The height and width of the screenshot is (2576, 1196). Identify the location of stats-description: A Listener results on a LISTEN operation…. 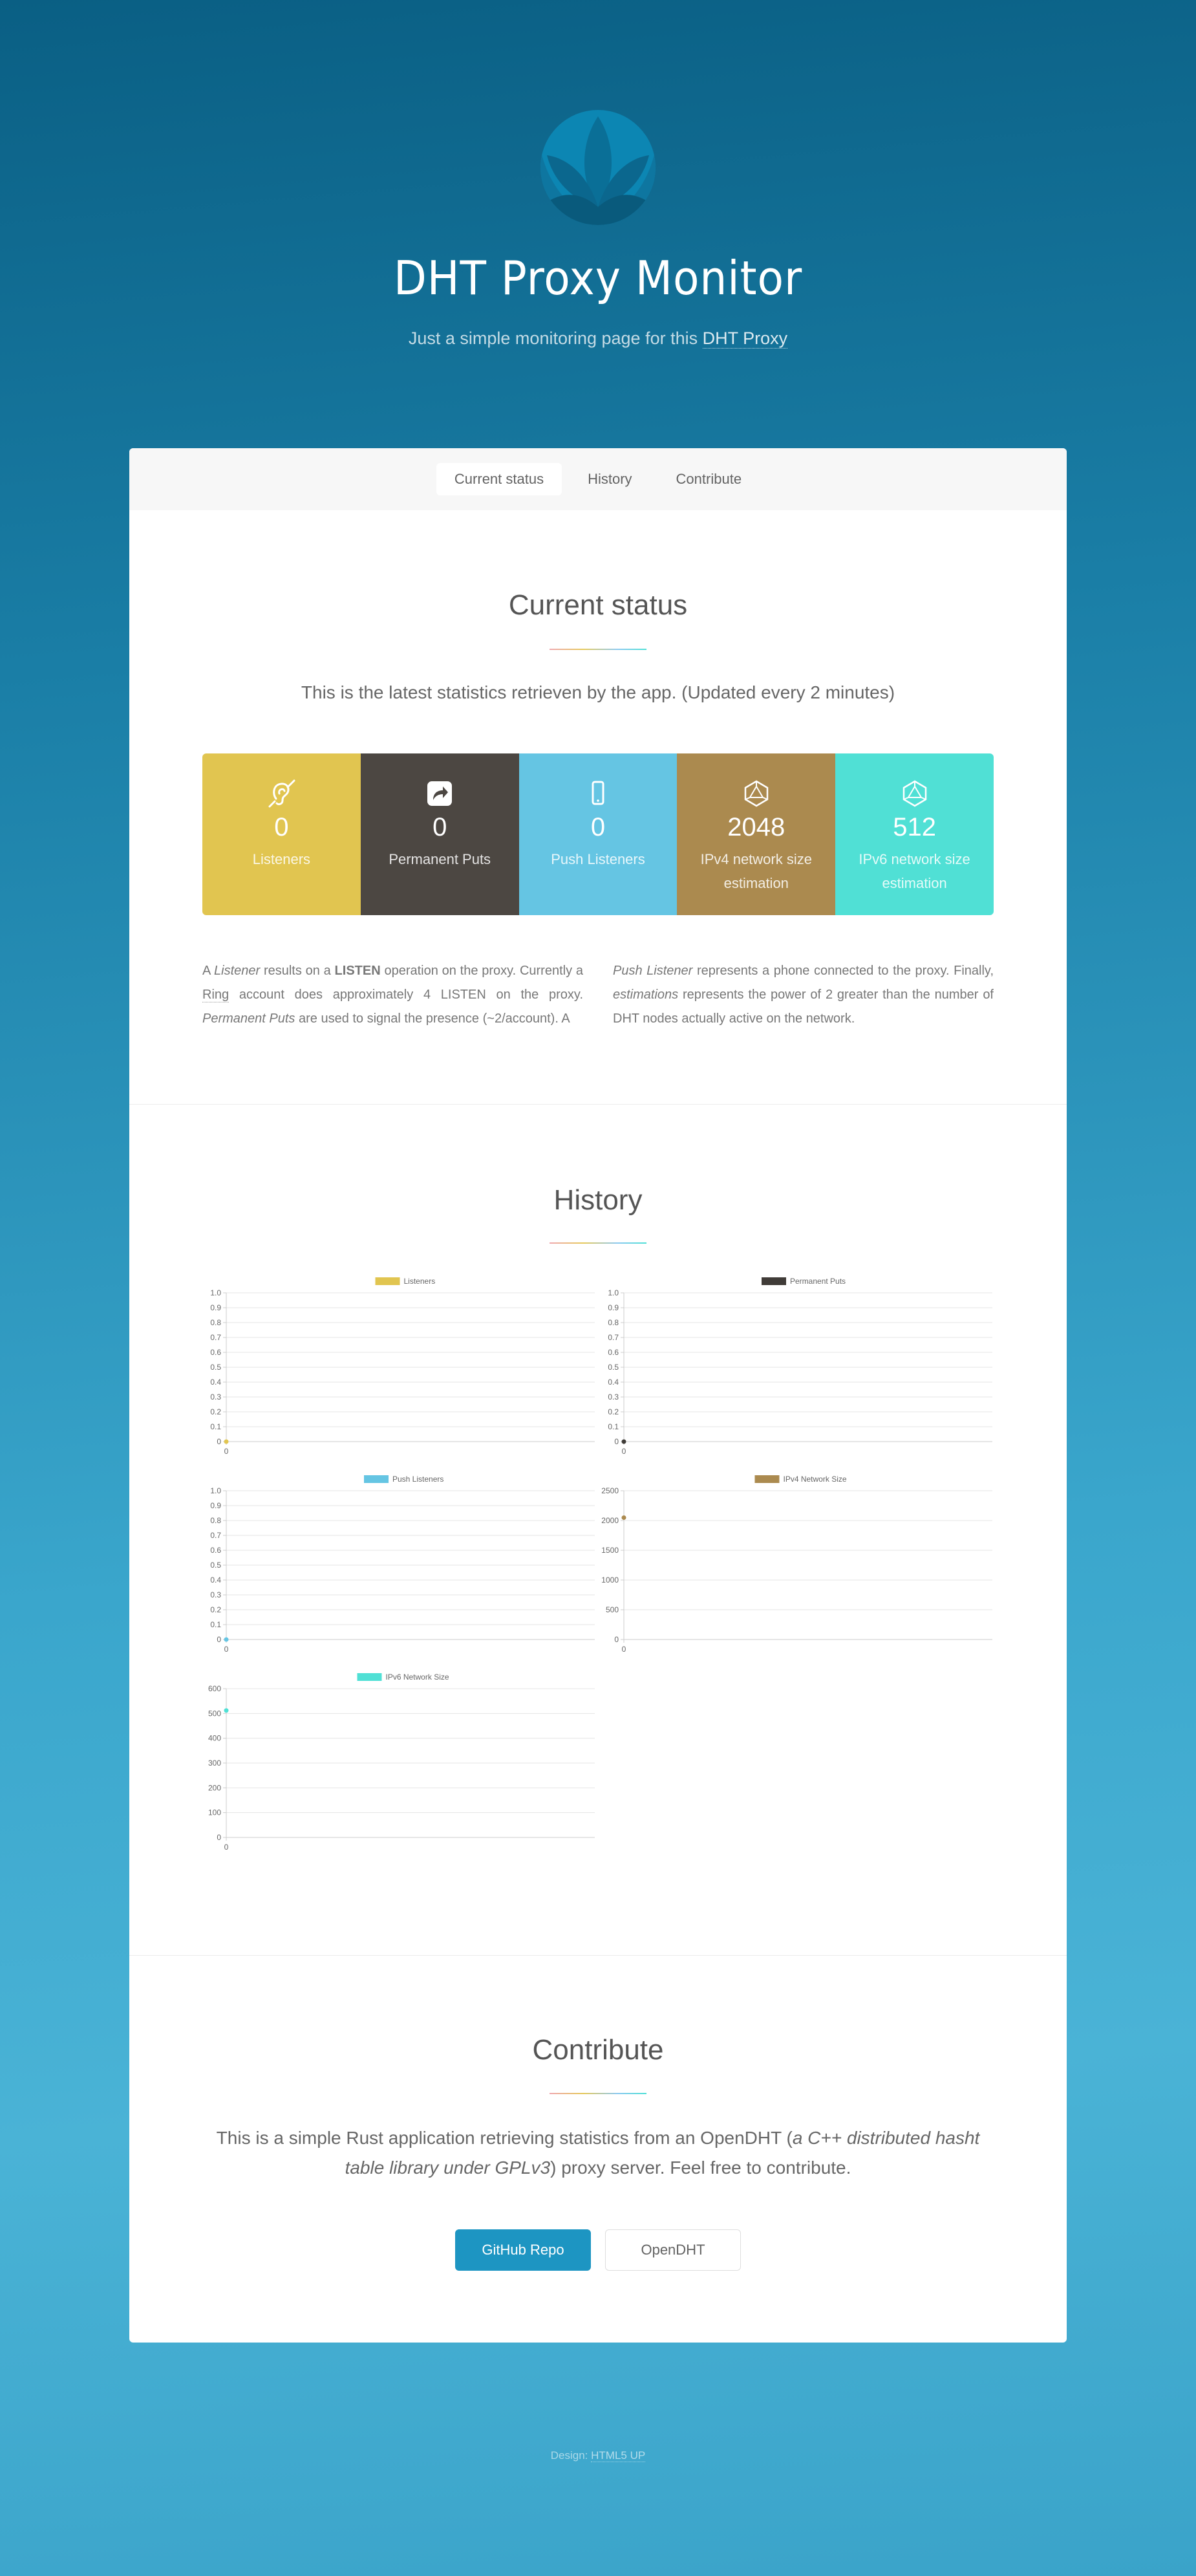
(598, 995).